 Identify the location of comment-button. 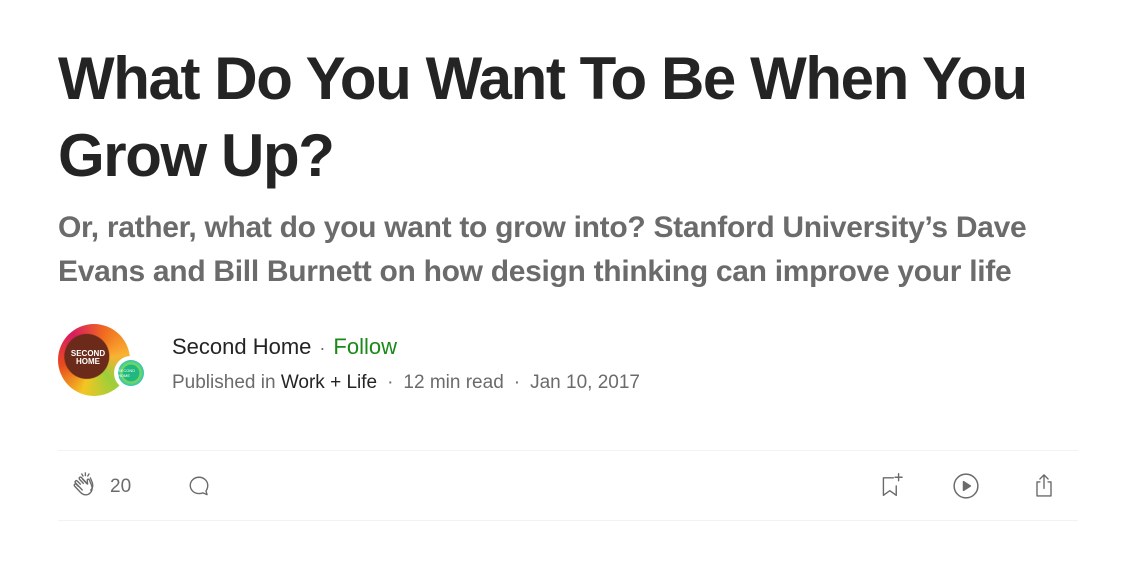
(199, 486).